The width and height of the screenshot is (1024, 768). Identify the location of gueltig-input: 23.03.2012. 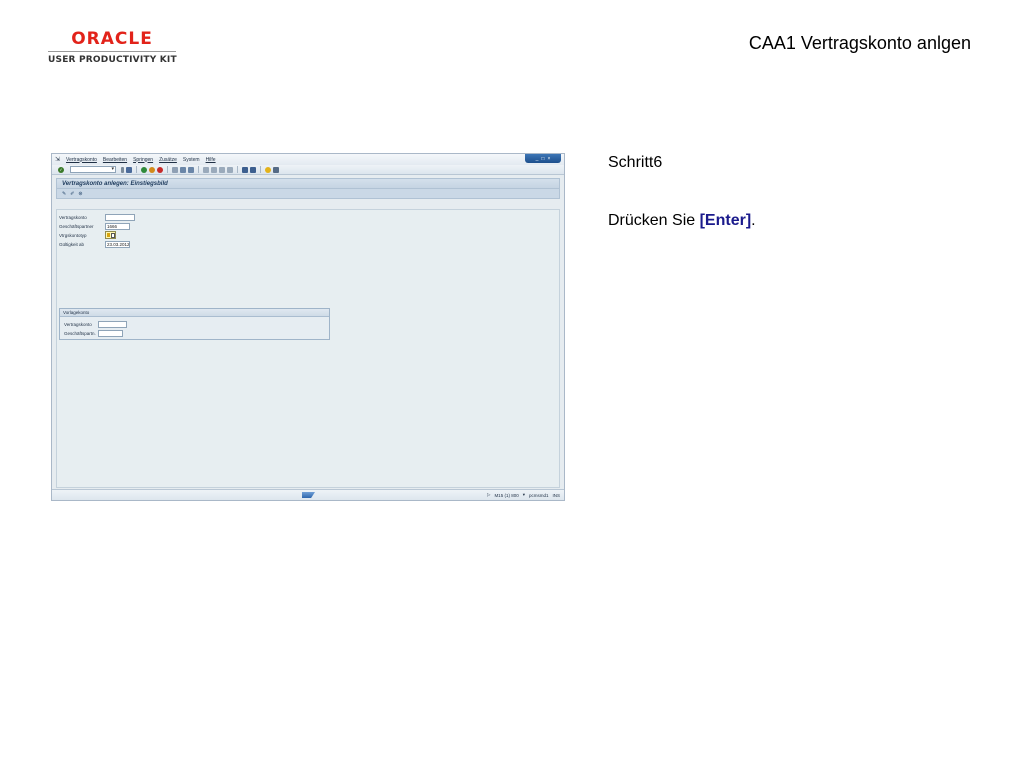
(117, 244).